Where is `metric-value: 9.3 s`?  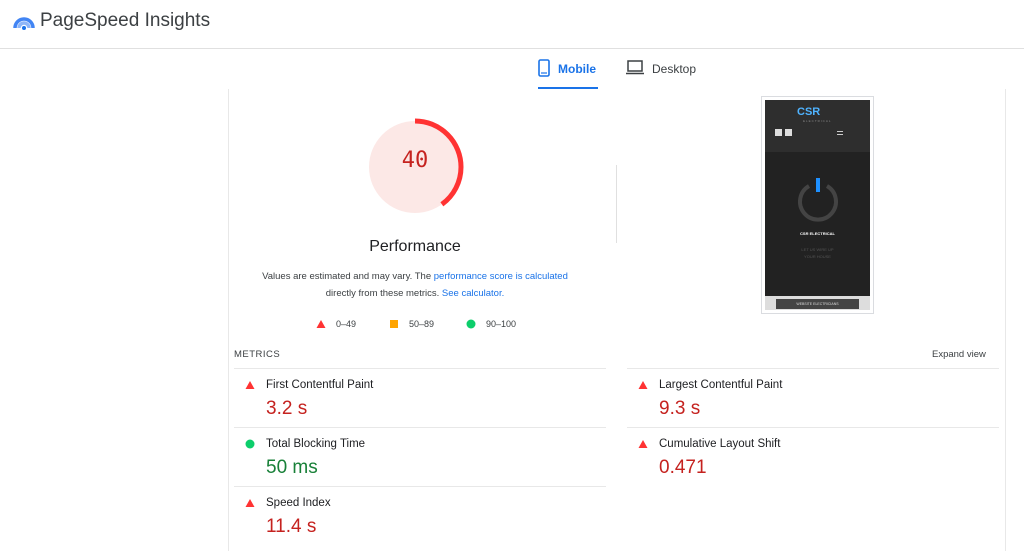
metric-value: 9.3 s is located at coordinates (680, 408).